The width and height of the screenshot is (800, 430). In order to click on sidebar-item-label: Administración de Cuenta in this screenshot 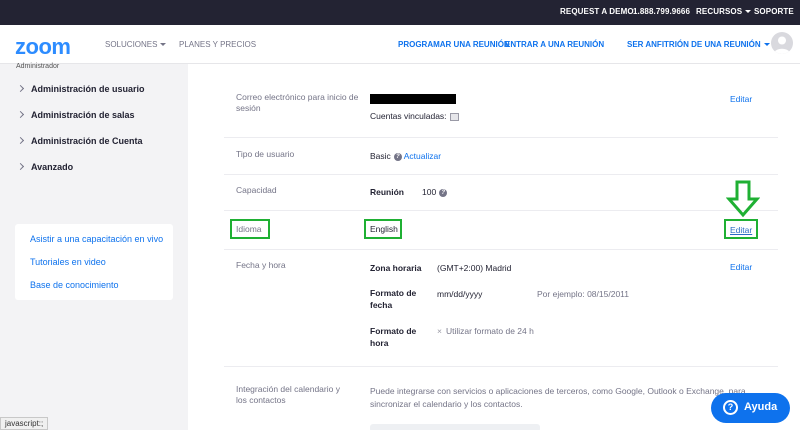, I will do `click(87, 141)`.